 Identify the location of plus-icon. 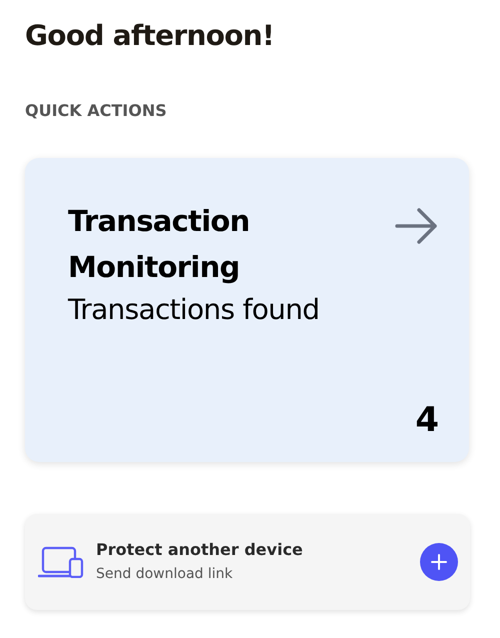
(439, 562).